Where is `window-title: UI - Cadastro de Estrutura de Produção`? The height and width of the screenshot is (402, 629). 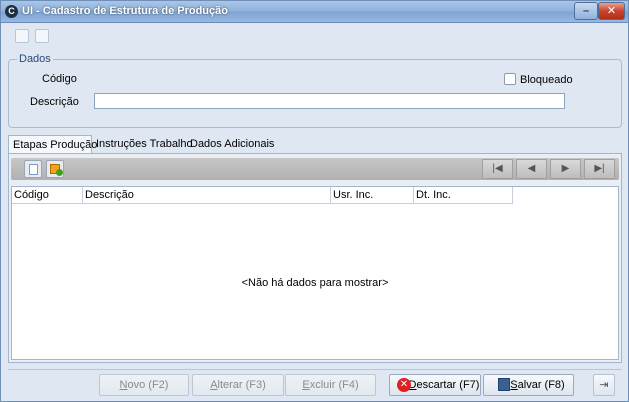 window-title: UI - Cadastro de Estrutura de Produção is located at coordinates (125, 11).